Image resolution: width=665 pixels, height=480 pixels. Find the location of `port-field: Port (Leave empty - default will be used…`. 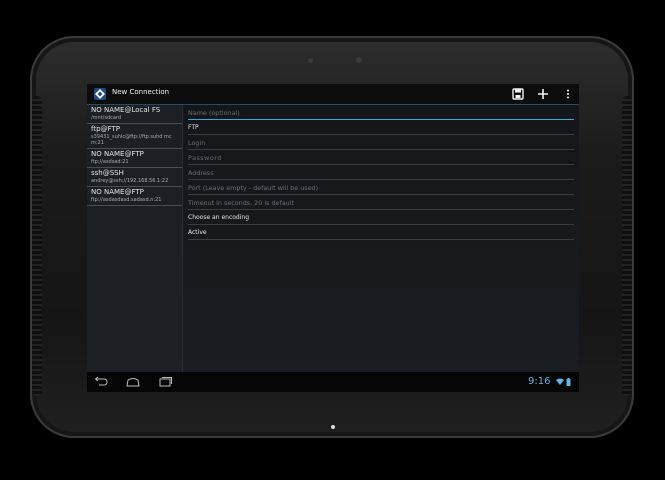

port-field: Port (Leave empty - default will be used… is located at coordinates (381, 188).